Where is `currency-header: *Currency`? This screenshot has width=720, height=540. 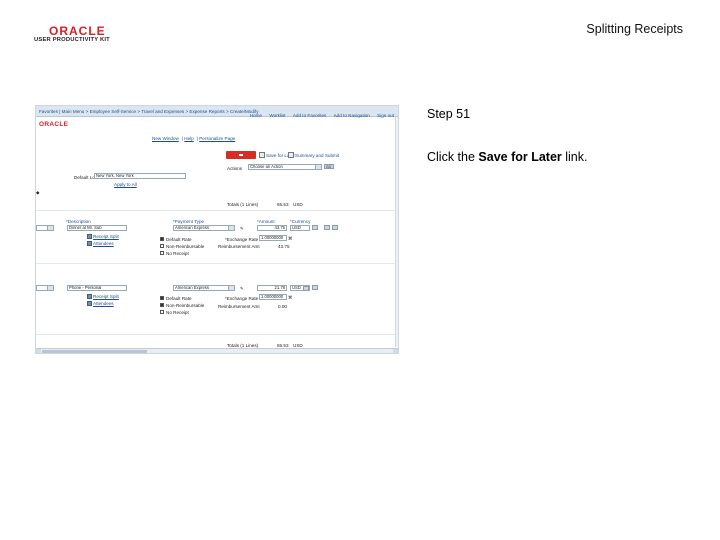 currency-header: *Currency is located at coordinates (300, 221).